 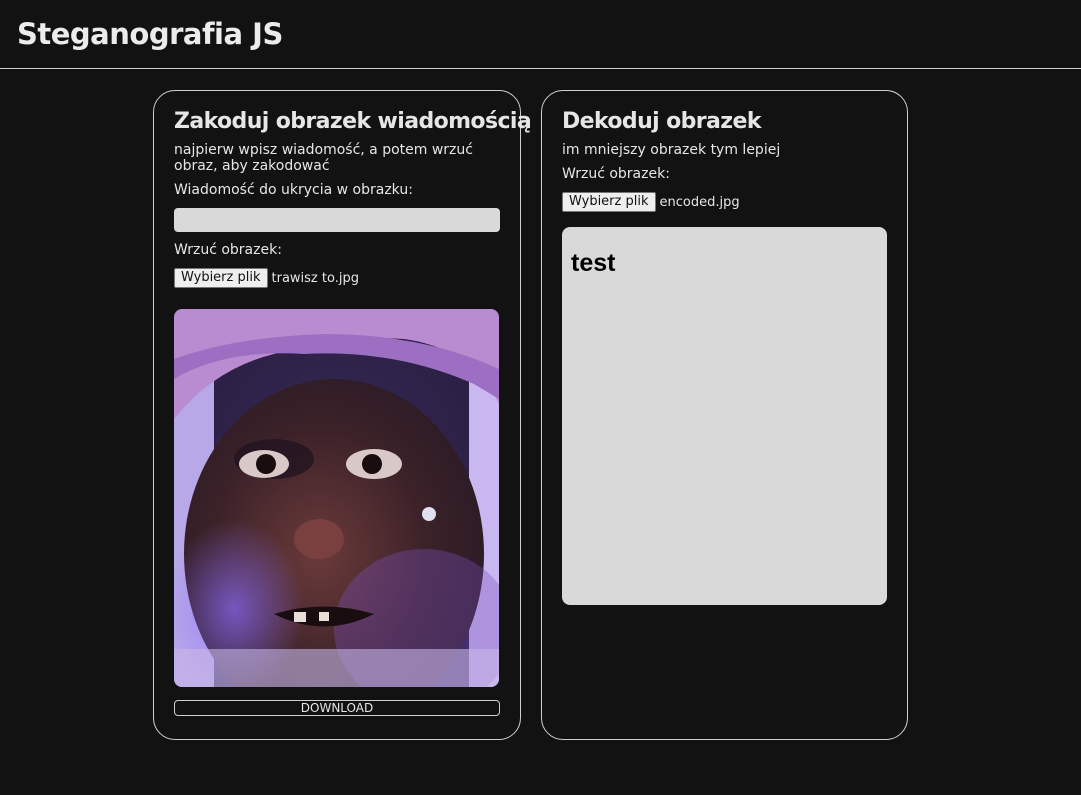 What do you see at coordinates (661, 121) in the screenshot?
I see `decode-title: Dekoduj obrazek` at bounding box center [661, 121].